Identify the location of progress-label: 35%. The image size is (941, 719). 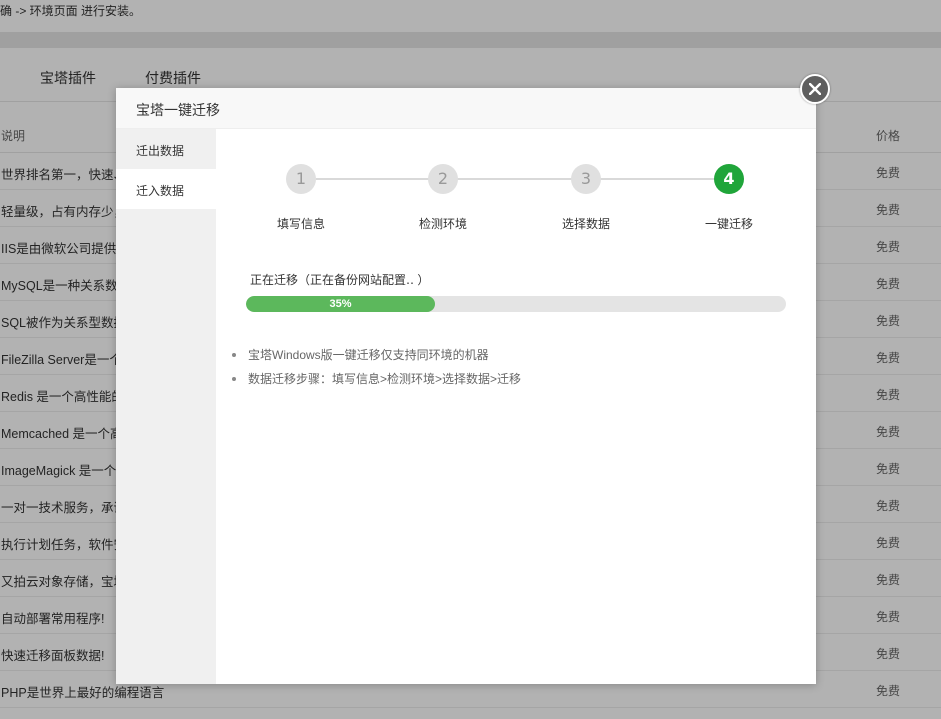
(340, 304).